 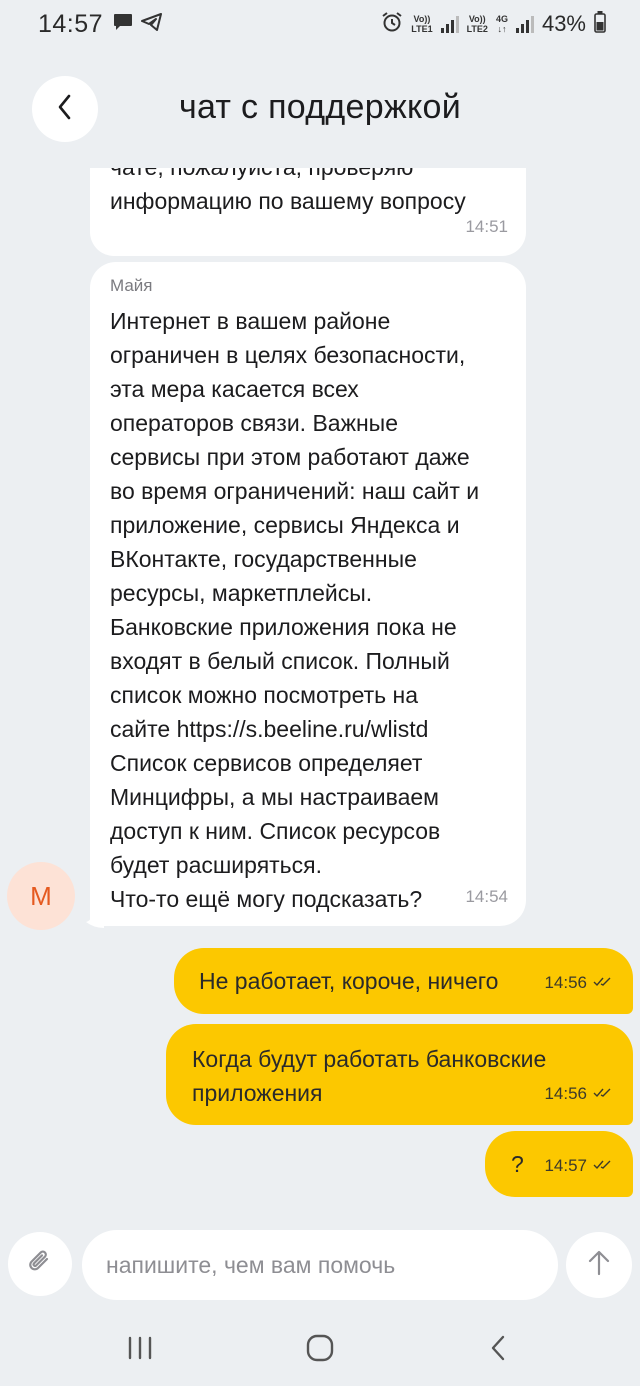 I want to click on attach-button, so click(x=40, y=1264).